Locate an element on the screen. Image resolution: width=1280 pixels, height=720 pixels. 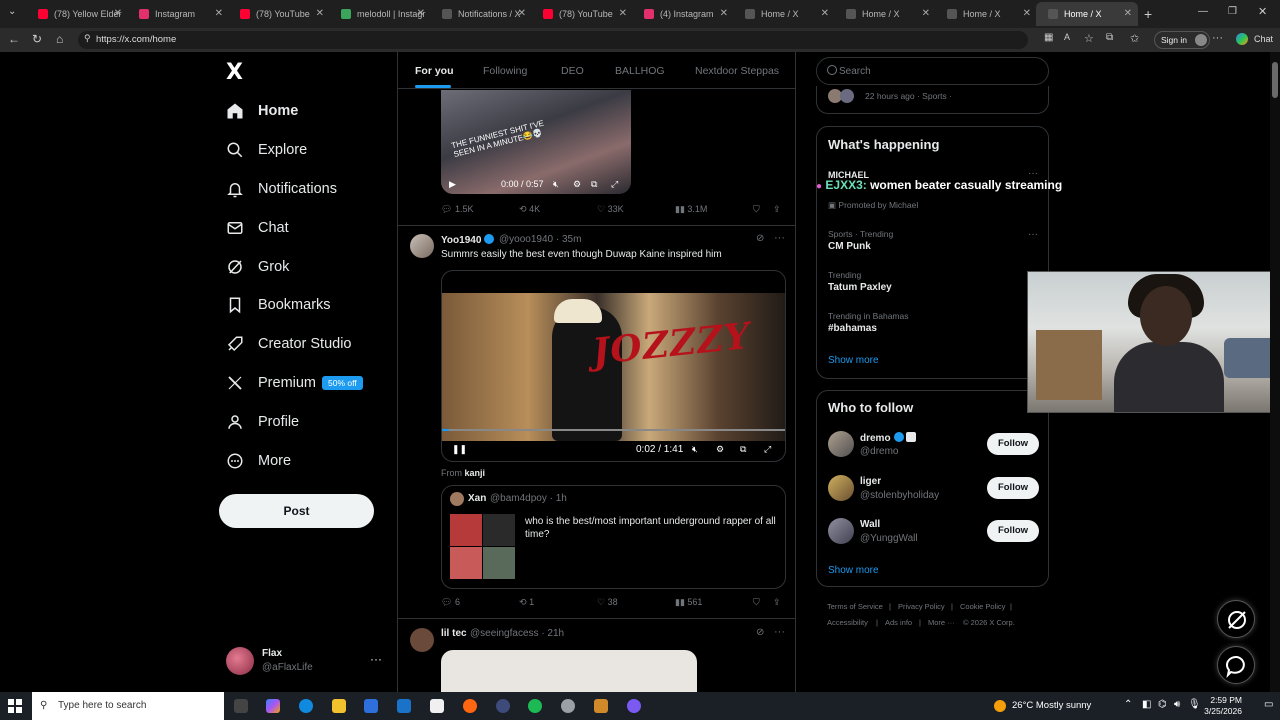
footer-terms: Terms of Service is located at coordinates (855, 606).